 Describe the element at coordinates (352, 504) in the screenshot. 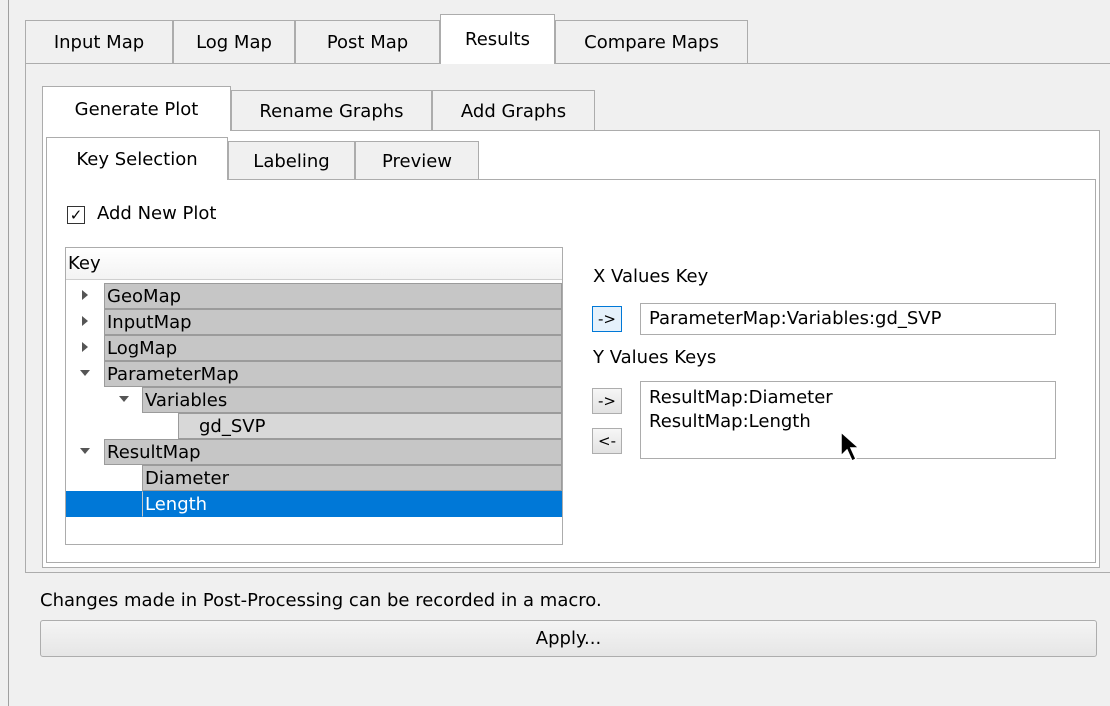

I see `tree-node-length: Length` at that location.